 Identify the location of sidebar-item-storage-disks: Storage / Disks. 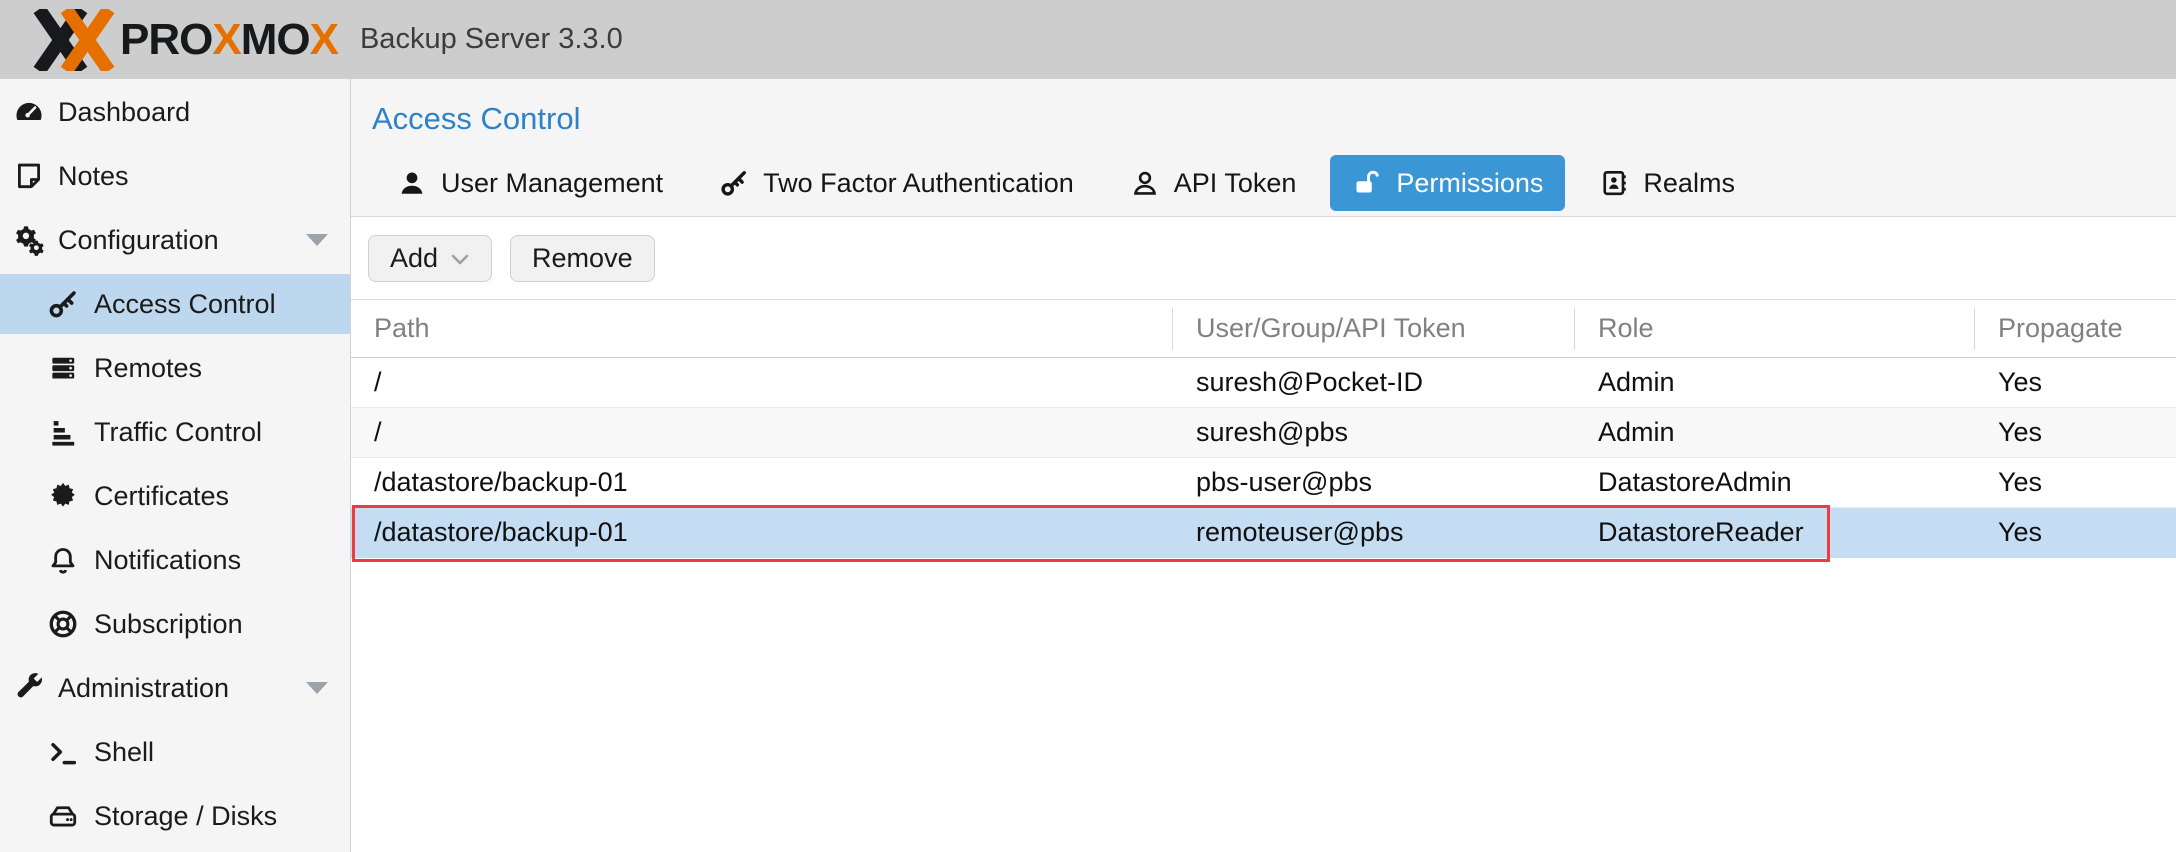
(175, 816).